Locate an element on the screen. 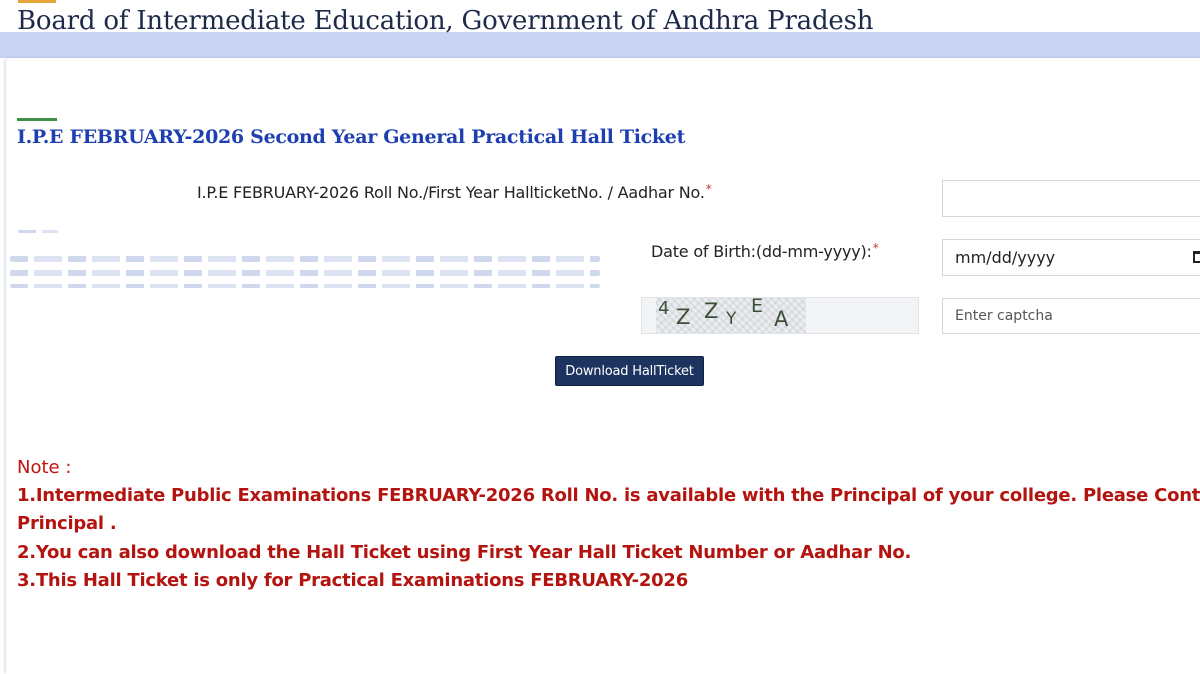 This screenshot has height=674, width=1200. note-title: Note : is located at coordinates (44, 467).